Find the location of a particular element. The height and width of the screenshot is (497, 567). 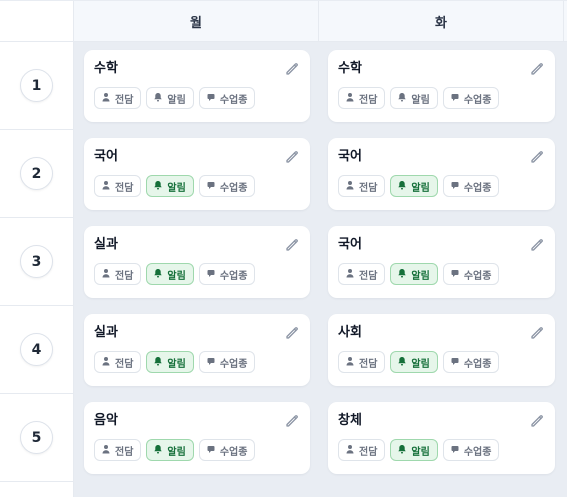

subject-name: 음악 is located at coordinates (106, 420).